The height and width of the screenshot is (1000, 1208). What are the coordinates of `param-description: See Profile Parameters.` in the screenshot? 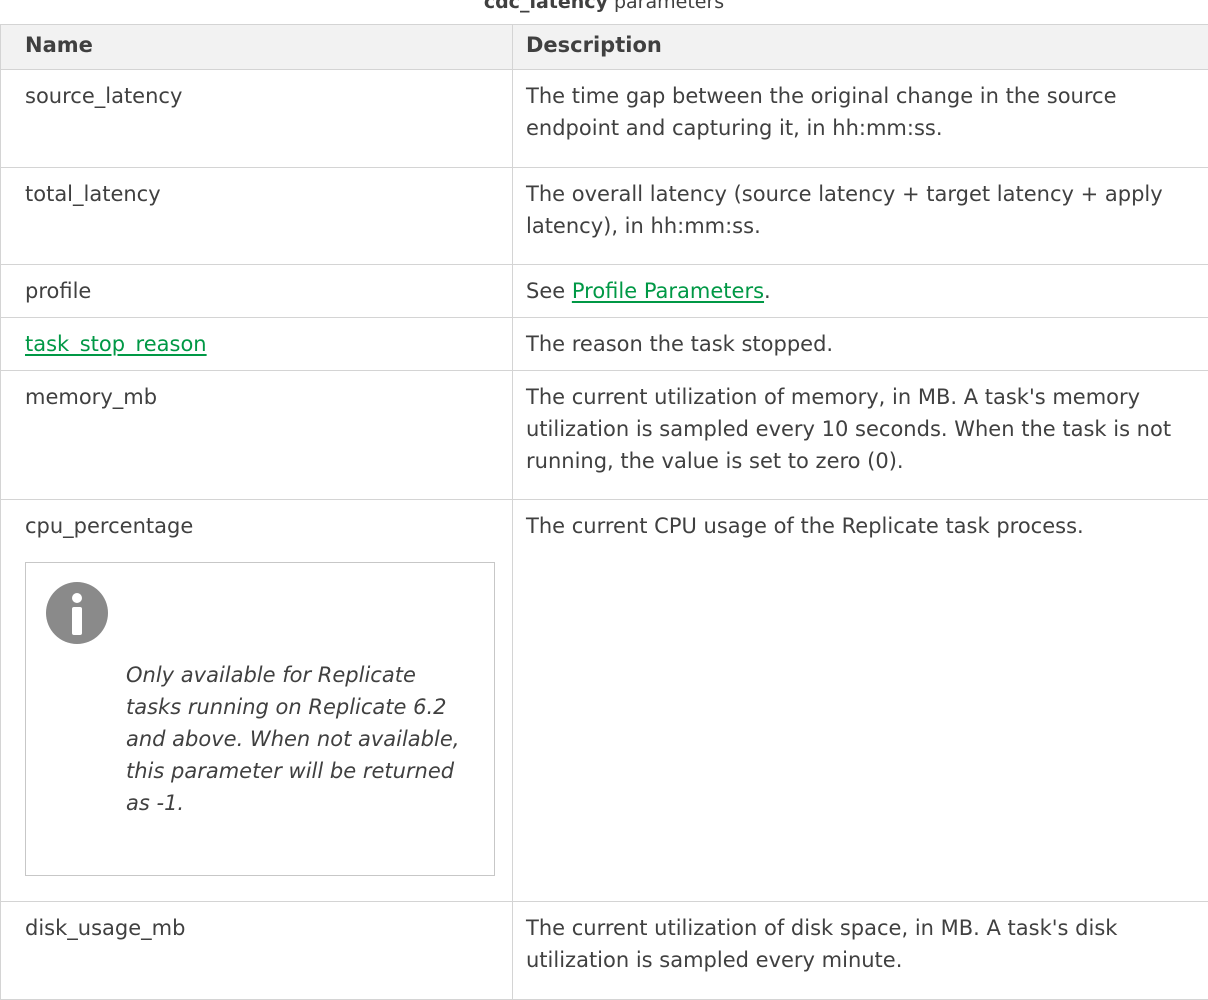 It's located at (860, 291).